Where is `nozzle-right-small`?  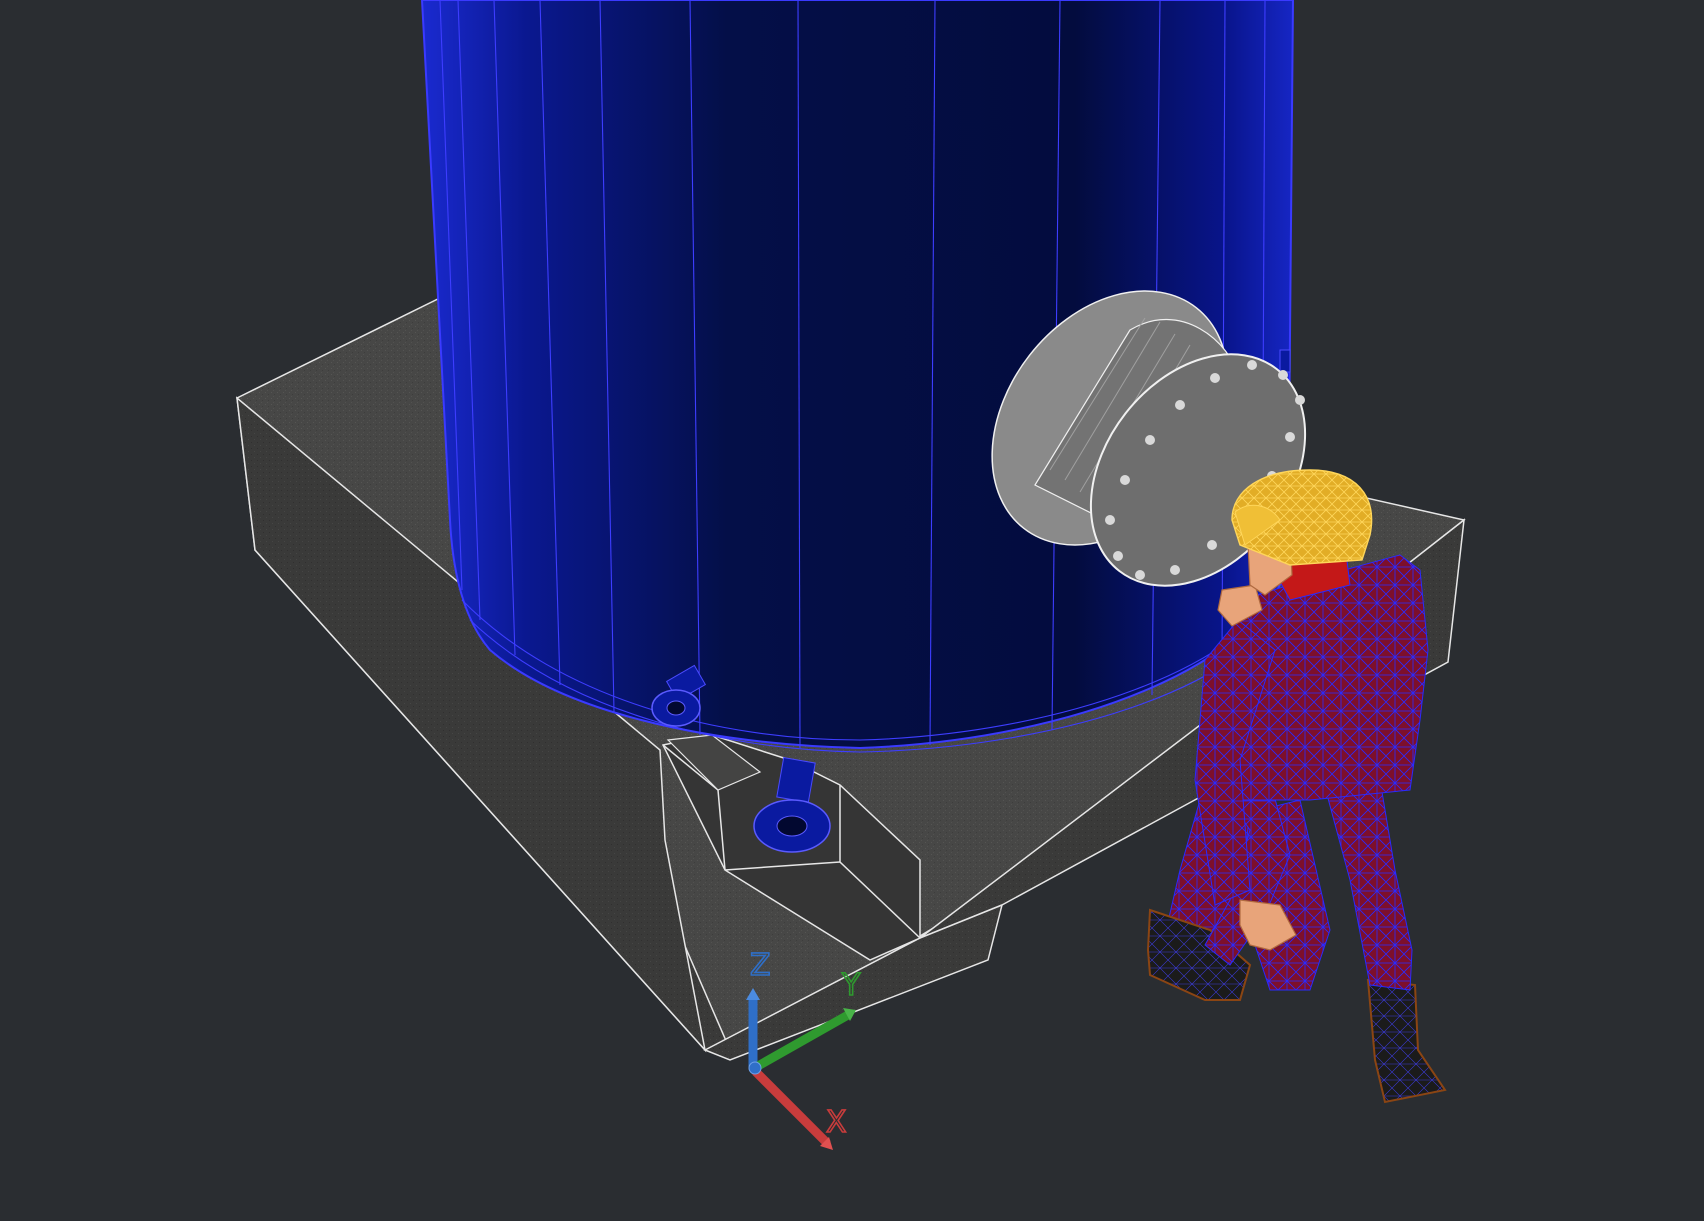
nozzle-right-small is located at coordinates (1285, 361).